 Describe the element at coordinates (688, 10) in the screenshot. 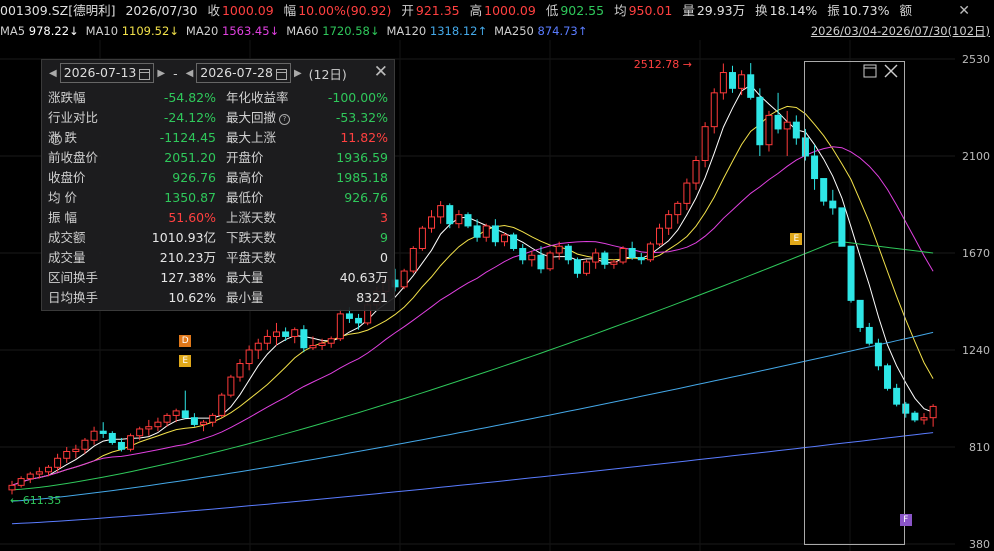

I see `volume-label: 量` at that location.